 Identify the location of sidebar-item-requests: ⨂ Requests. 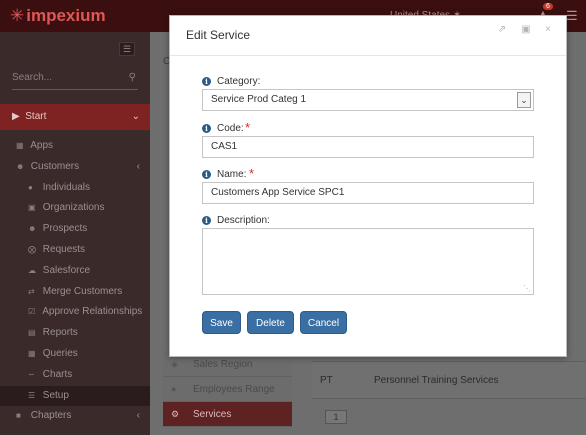
(75, 250).